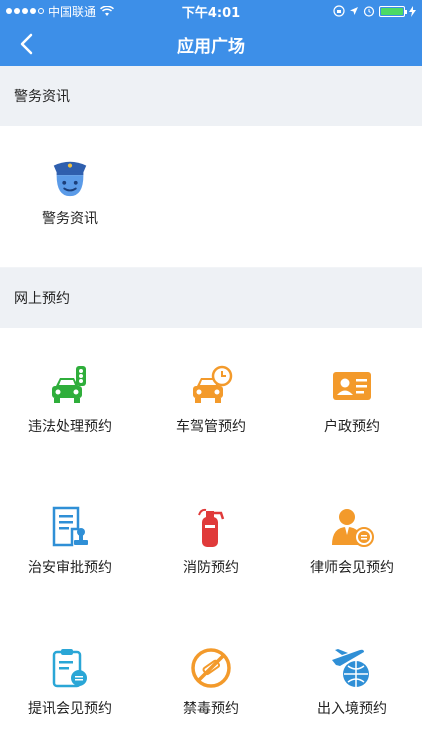  Describe the element at coordinates (211, 668) in the screenshot. I see `no-drugs-icon` at that location.